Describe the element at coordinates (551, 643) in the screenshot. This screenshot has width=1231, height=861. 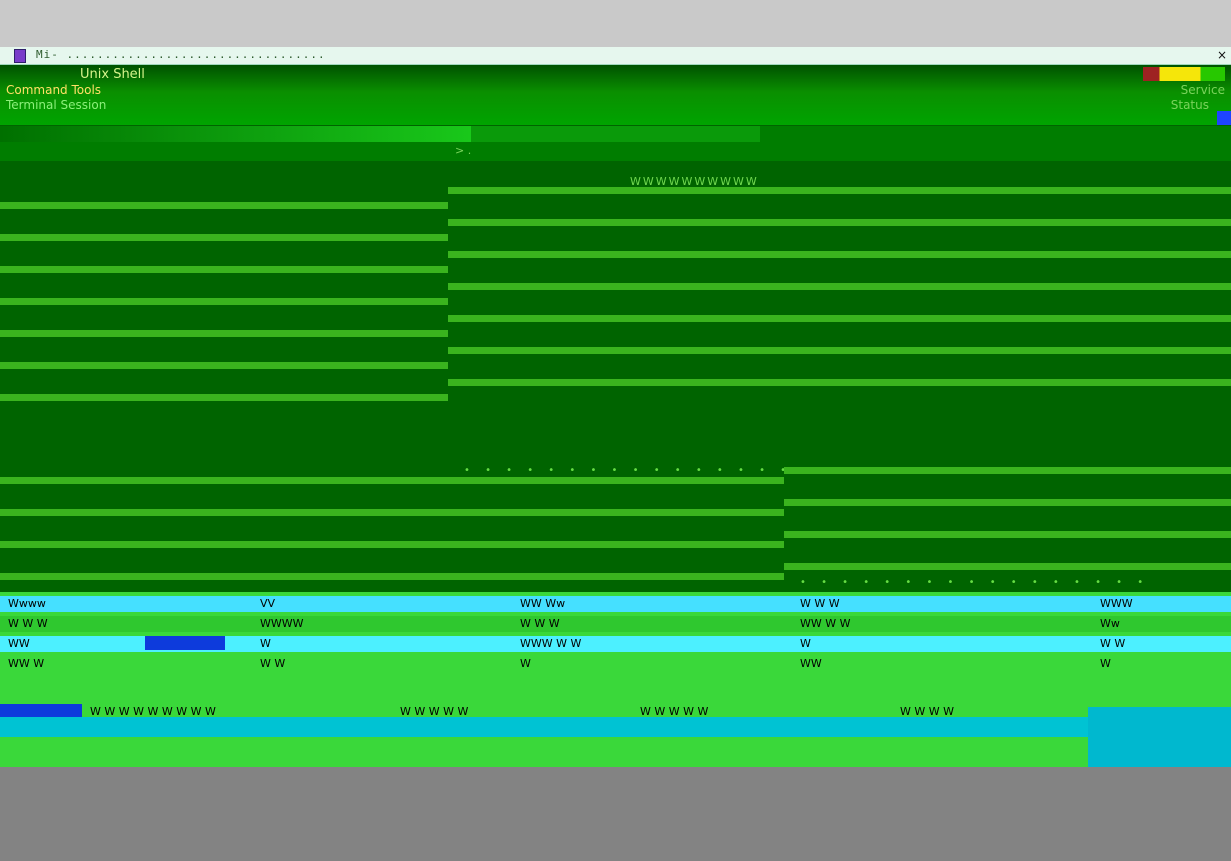
I see `table-cell: WWW W W` at that location.